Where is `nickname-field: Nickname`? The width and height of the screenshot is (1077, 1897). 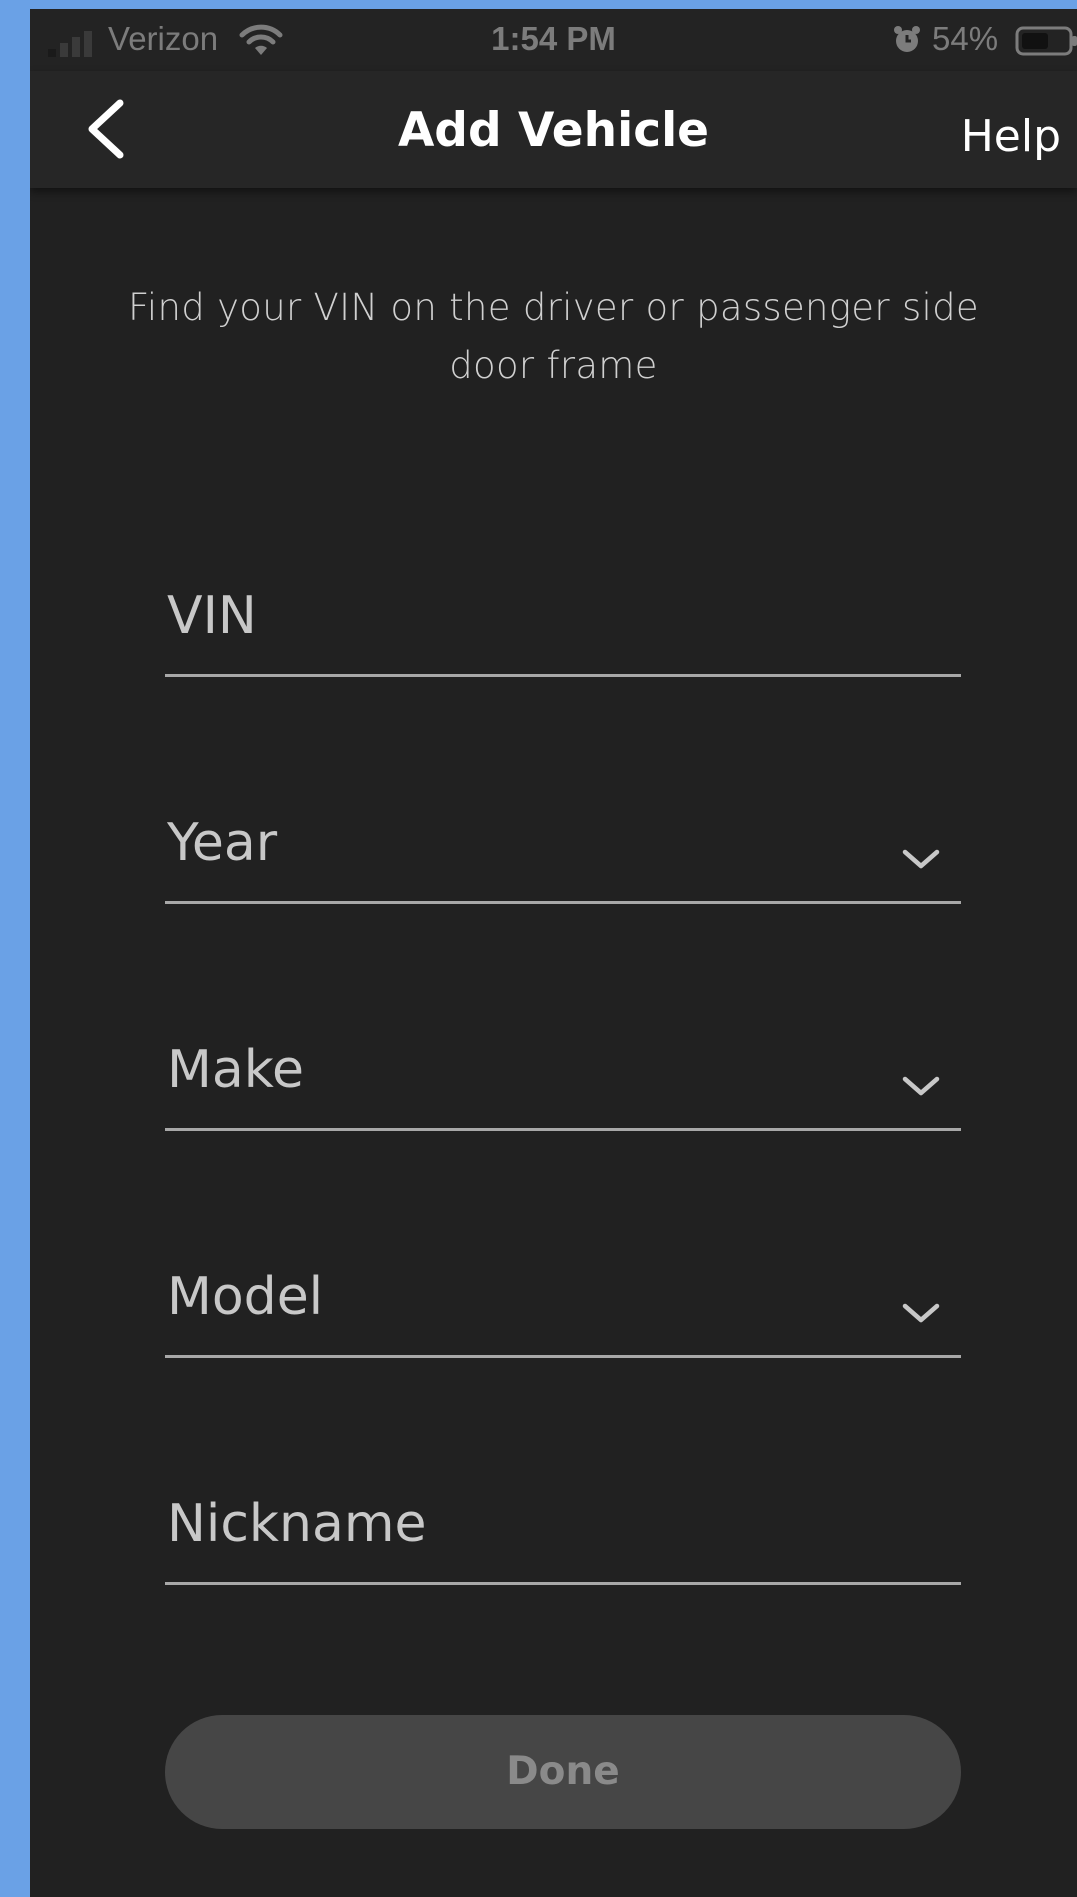
nickname-field: Nickname is located at coordinates (563, 1533).